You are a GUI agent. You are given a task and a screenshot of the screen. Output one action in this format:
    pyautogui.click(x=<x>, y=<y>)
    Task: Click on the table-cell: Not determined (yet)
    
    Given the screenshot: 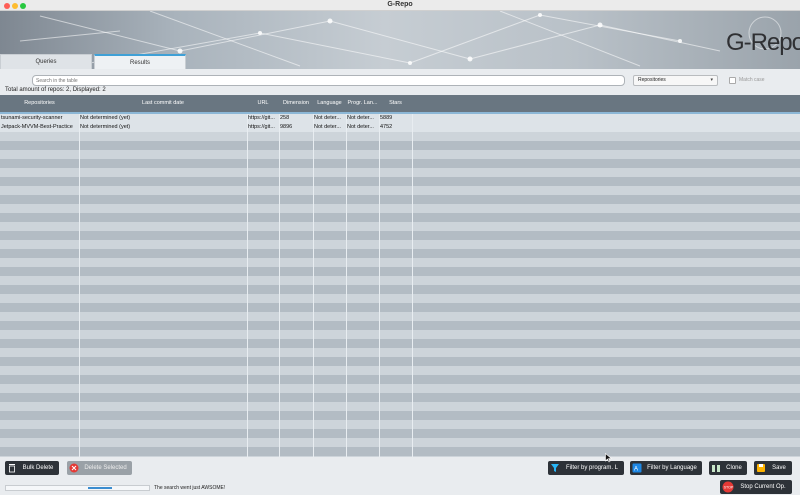 What is the action you would take?
    pyautogui.click(x=105, y=118)
    